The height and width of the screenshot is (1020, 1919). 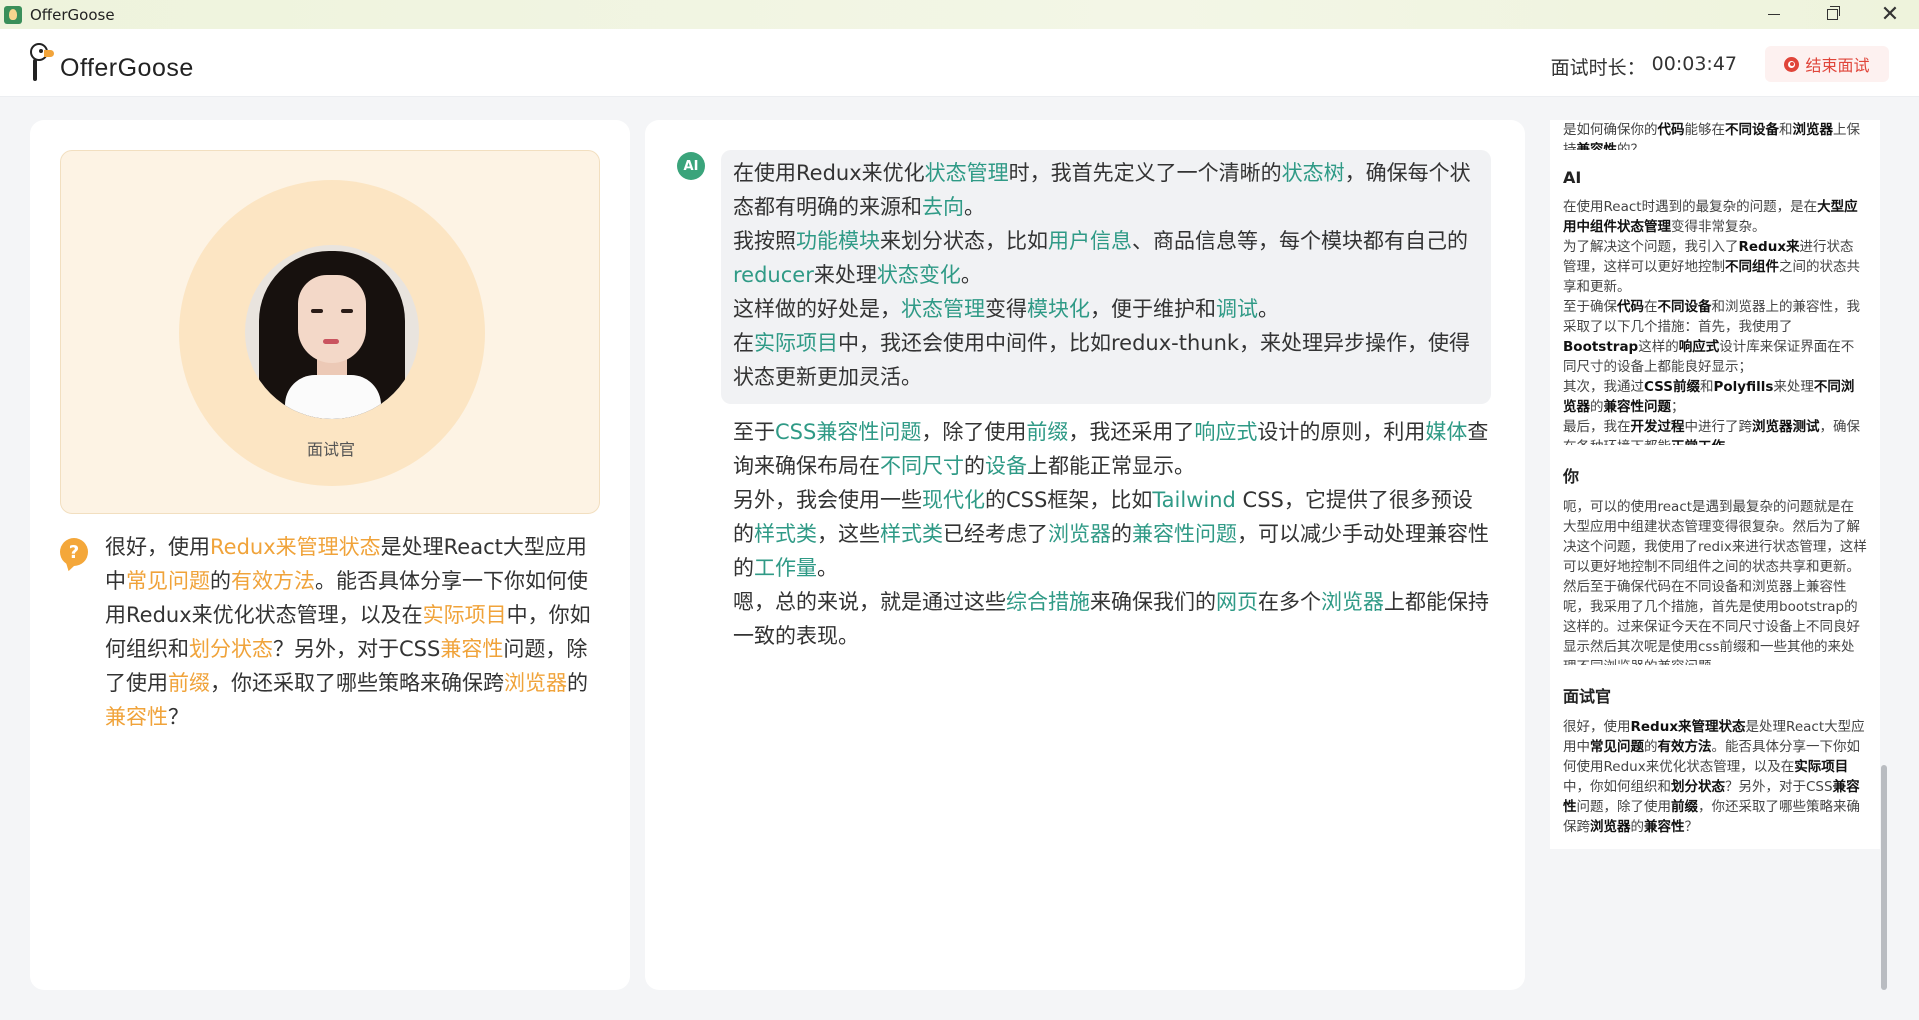 What do you see at coordinates (357, 683) in the screenshot?
I see `text-segment: ，你还采取了哪些策略来确保跨` at bounding box center [357, 683].